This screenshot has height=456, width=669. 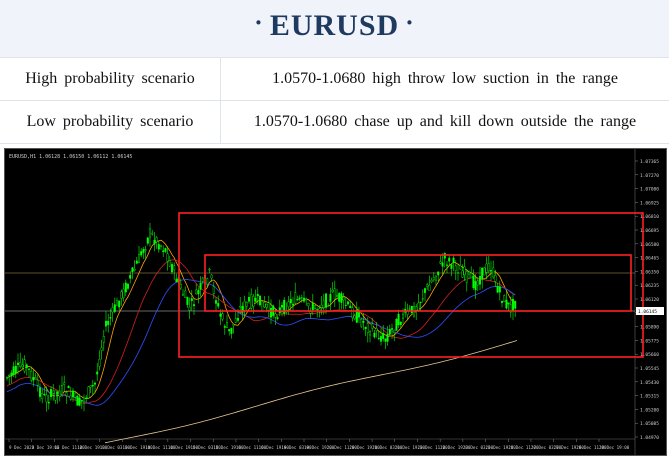 What do you see at coordinates (649, 438) in the screenshot?
I see `price-tick-label: 1.04970` at bounding box center [649, 438].